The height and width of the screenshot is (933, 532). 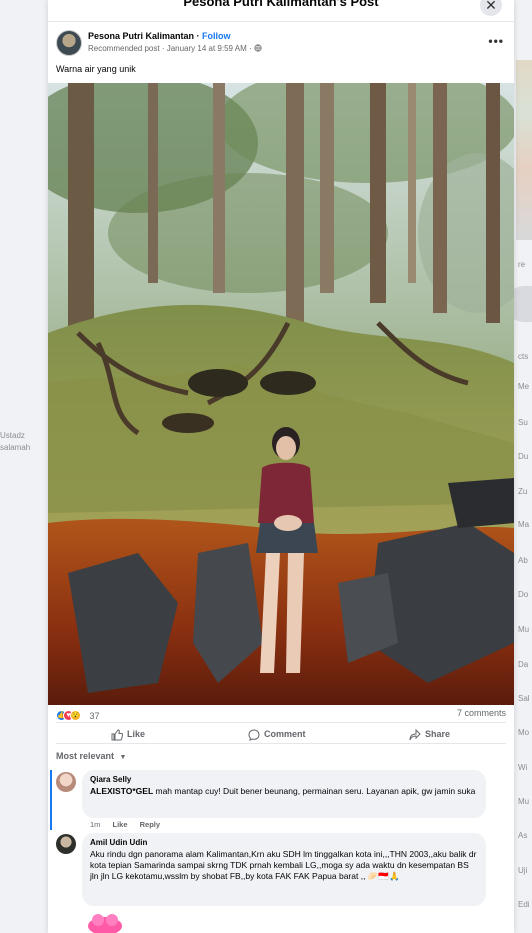 I want to click on contact-item: Du, so click(x=523, y=456).